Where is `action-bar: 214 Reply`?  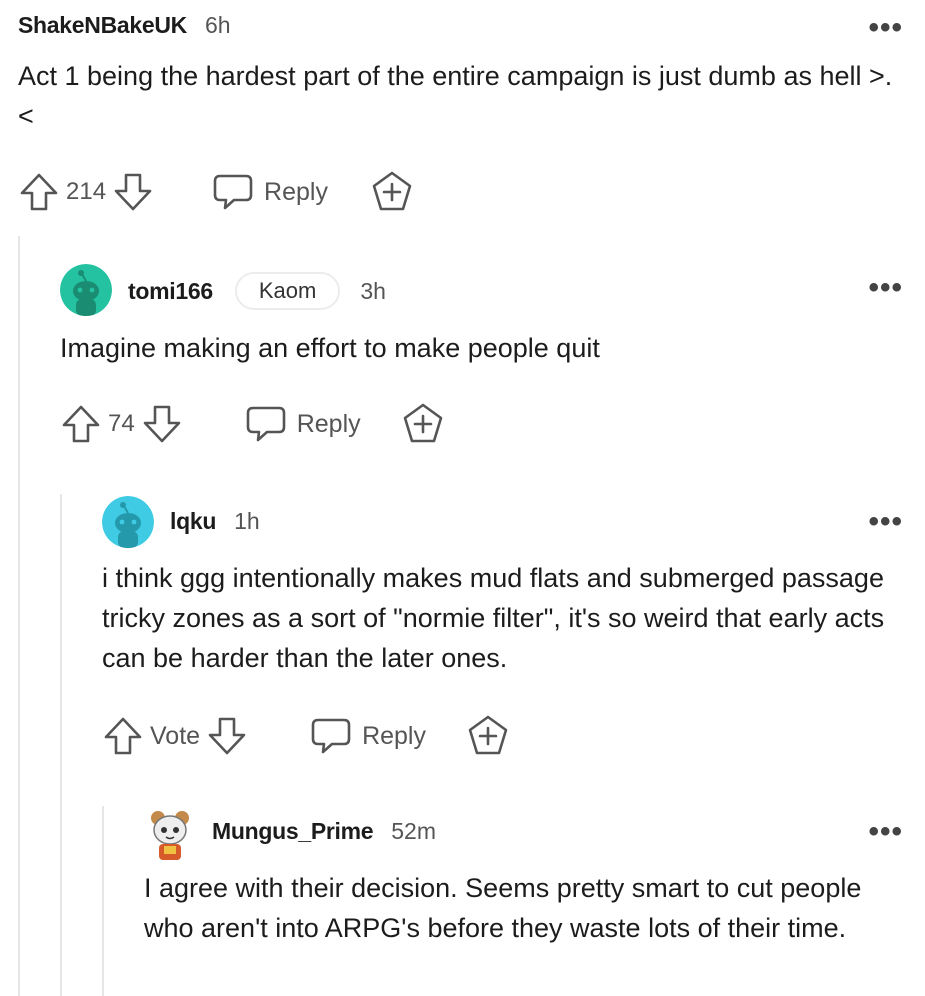 action-bar: 214 Reply is located at coordinates (216, 192).